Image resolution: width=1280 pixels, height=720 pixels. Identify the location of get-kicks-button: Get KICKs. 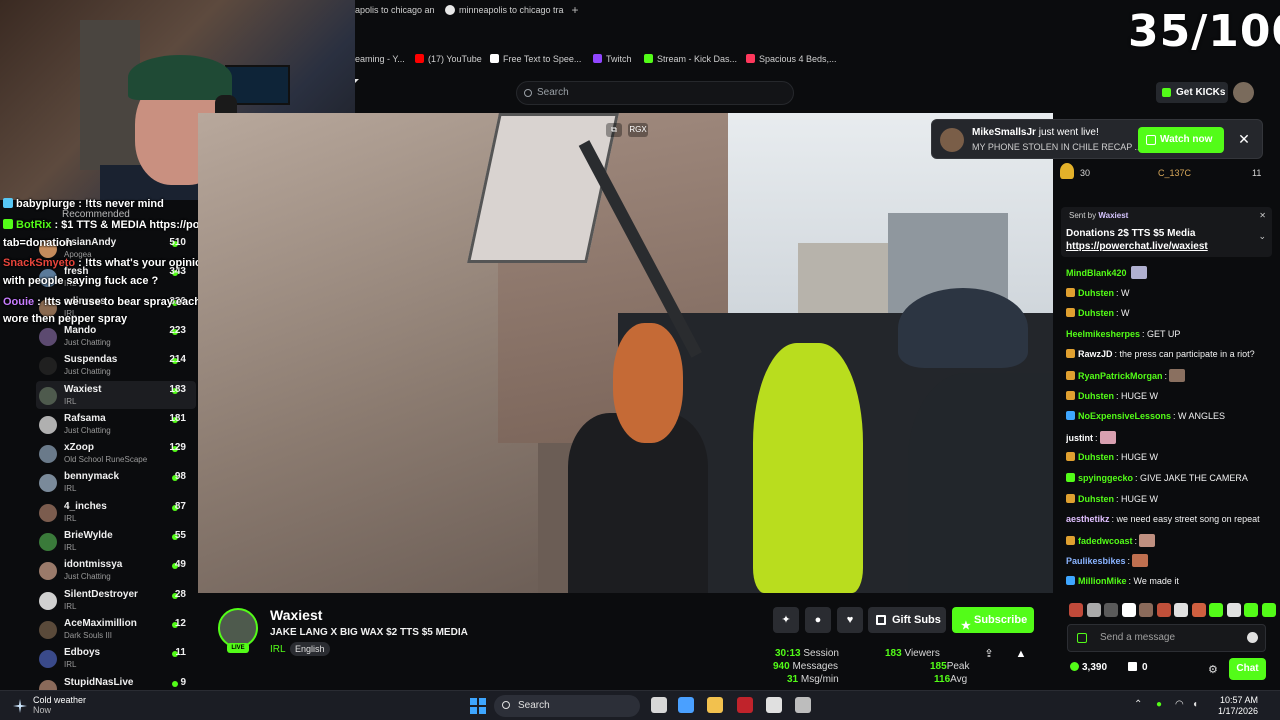
(1192, 92).